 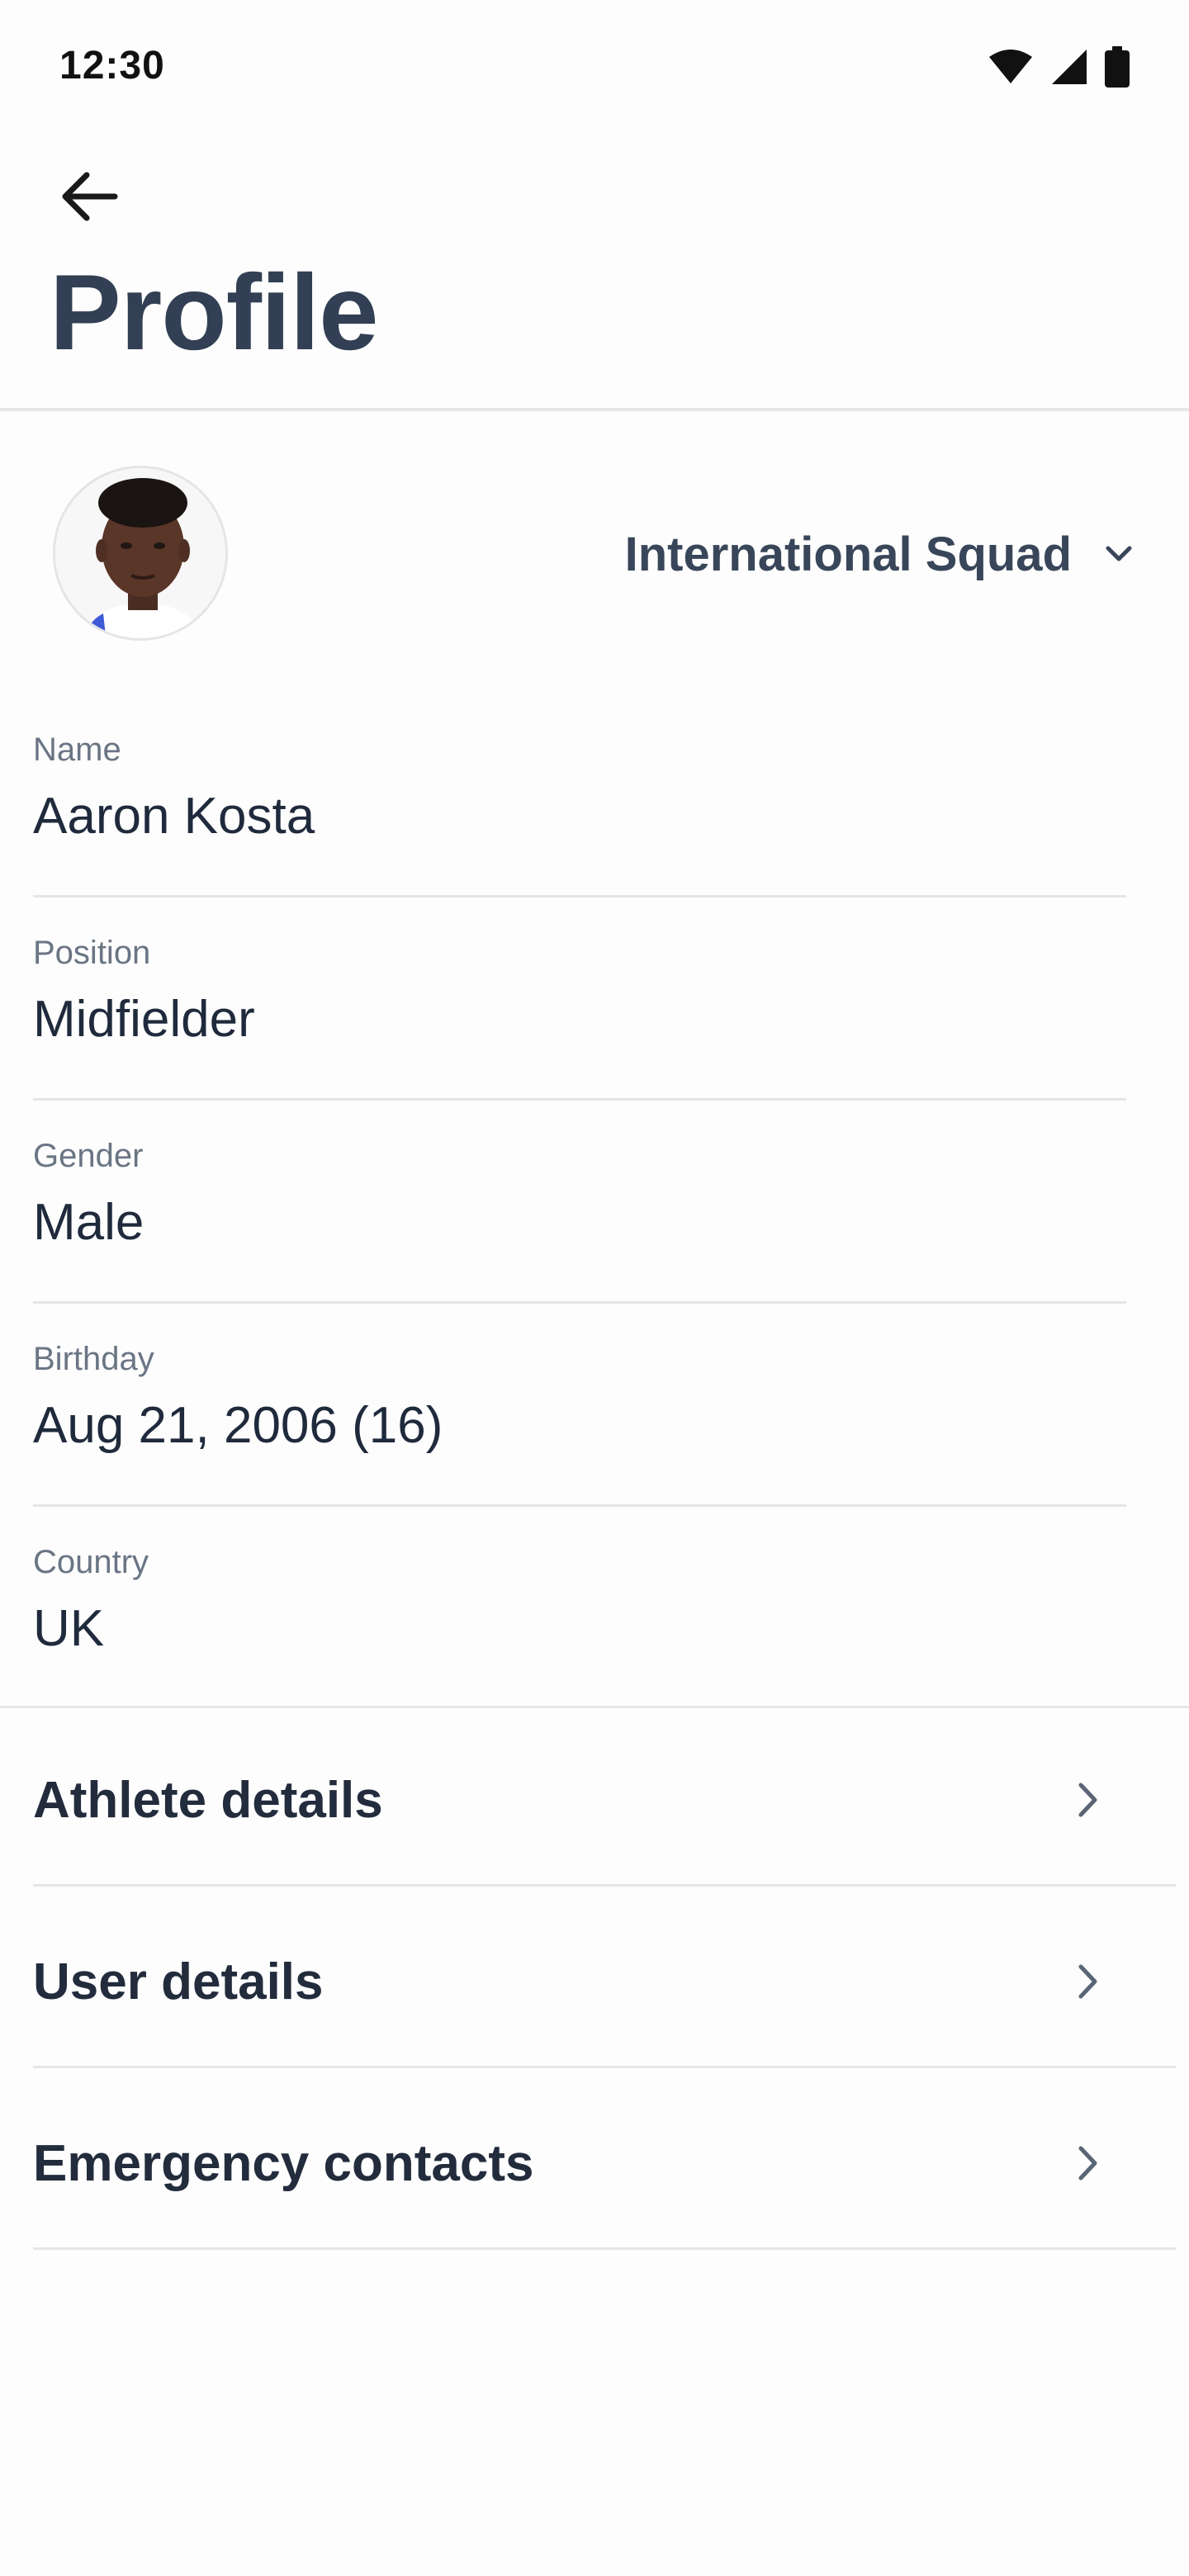 What do you see at coordinates (92, 953) in the screenshot?
I see `field-label: Position` at bounding box center [92, 953].